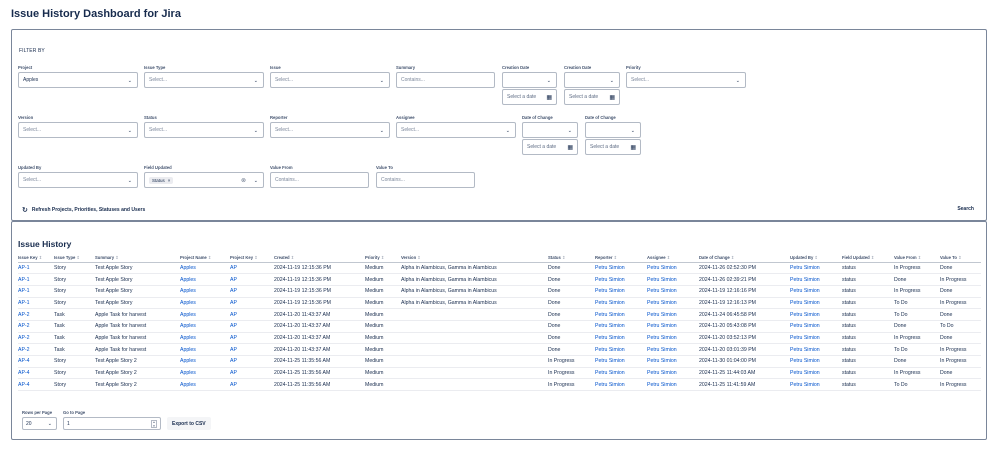  Describe the element at coordinates (36, 258) in the screenshot. I see `column-header: Issue Key ⇕` at that location.